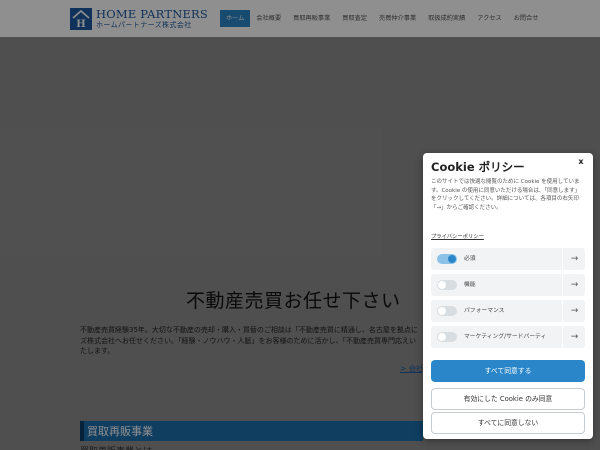 The height and width of the screenshot is (450, 600). I want to click on reject-all-button: すべてに同意しない, so click(508, 423).